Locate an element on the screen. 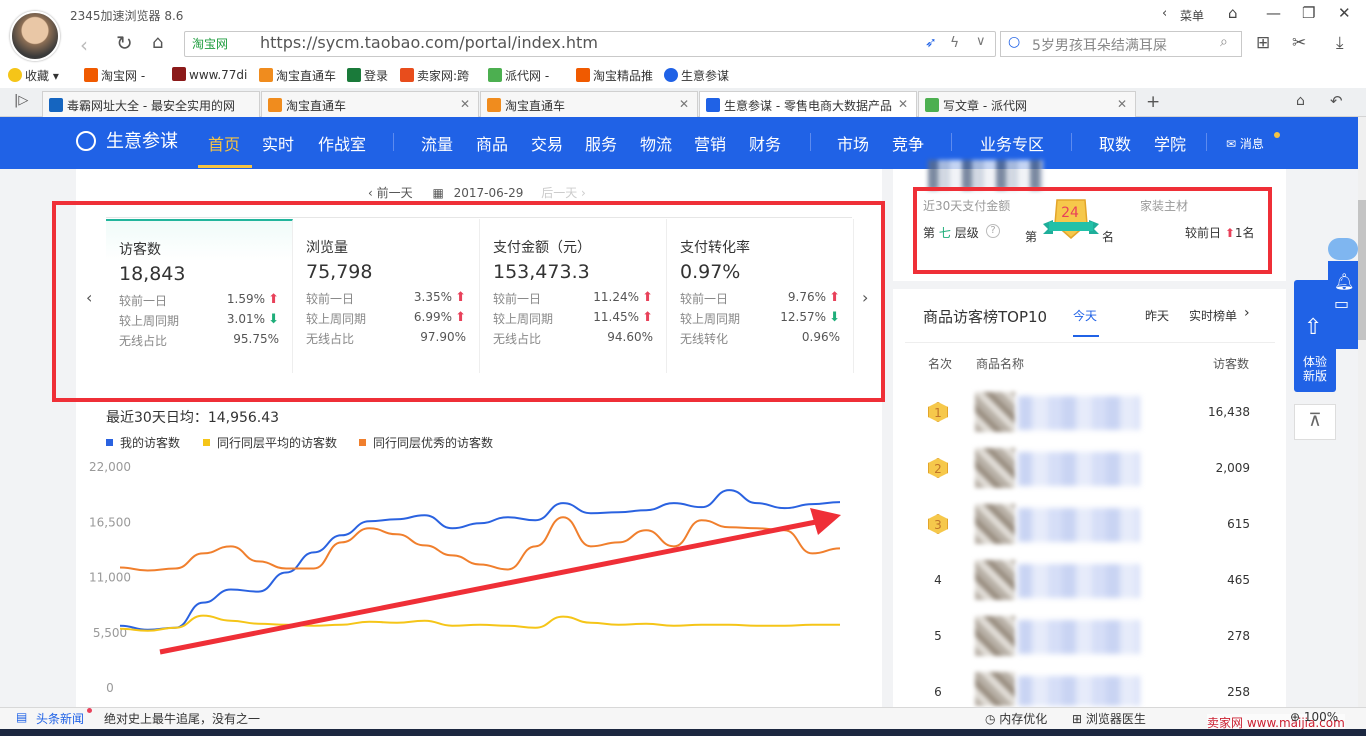 Image resolution: width=1366 pixels, height=736 pixels. nav-marketing: 营销 is located at coordinates (710, 143).